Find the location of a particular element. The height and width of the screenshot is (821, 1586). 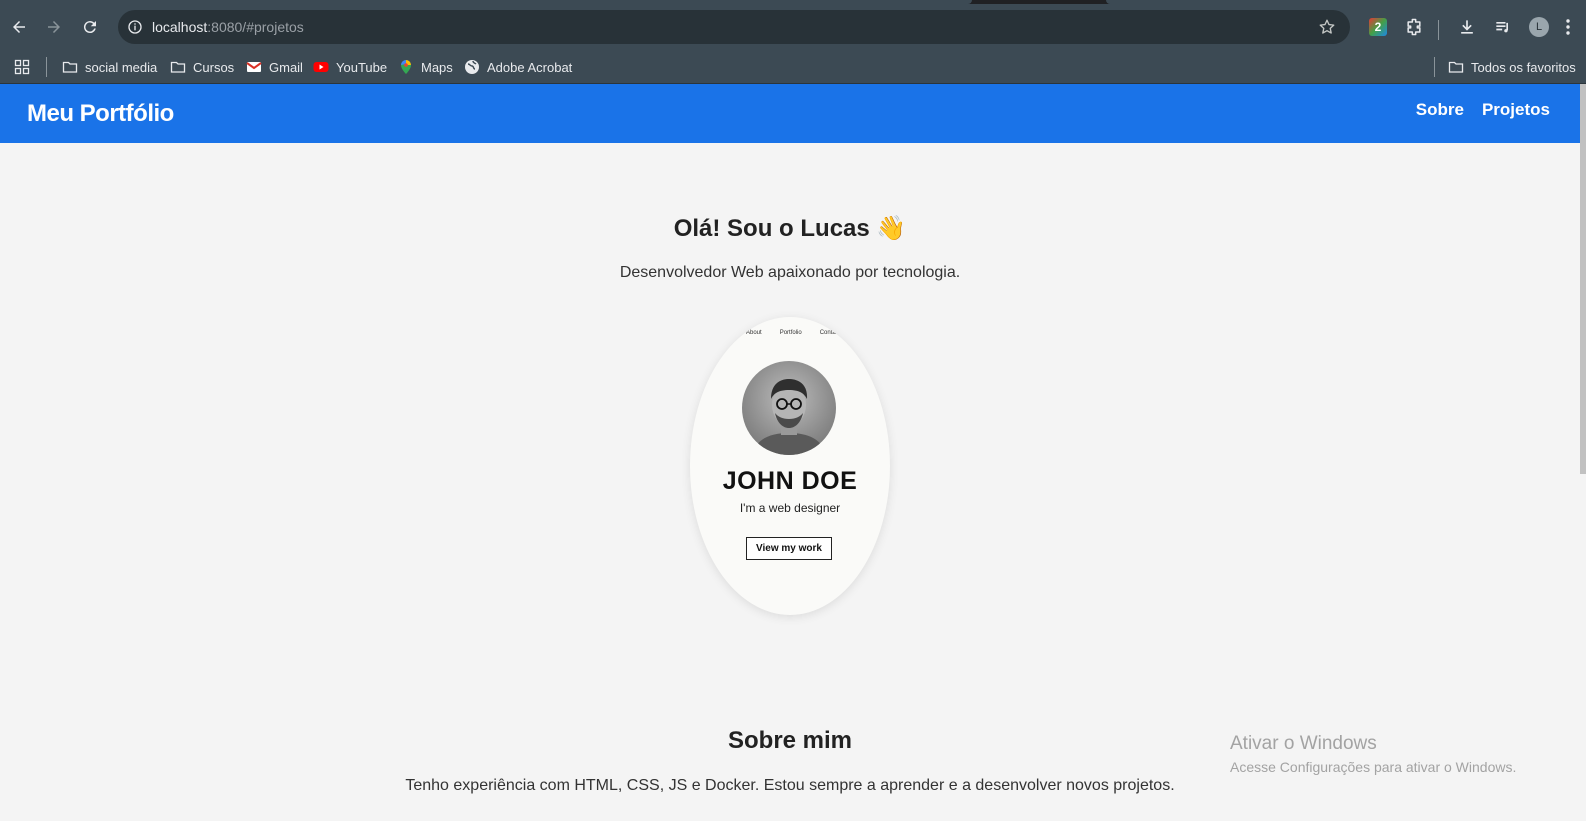

extensions-puzzle-icon is located at coordinates (1414, 27).